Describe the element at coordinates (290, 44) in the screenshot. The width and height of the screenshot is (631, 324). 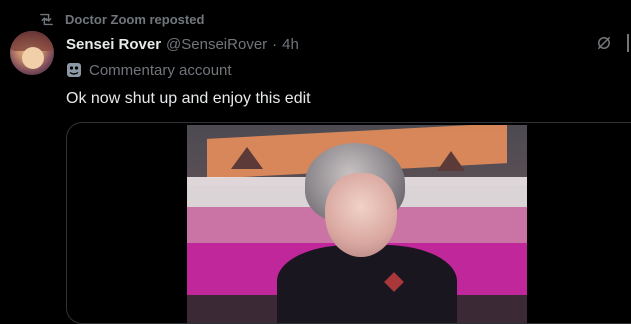
I see `timestamp: 4h` at that location.